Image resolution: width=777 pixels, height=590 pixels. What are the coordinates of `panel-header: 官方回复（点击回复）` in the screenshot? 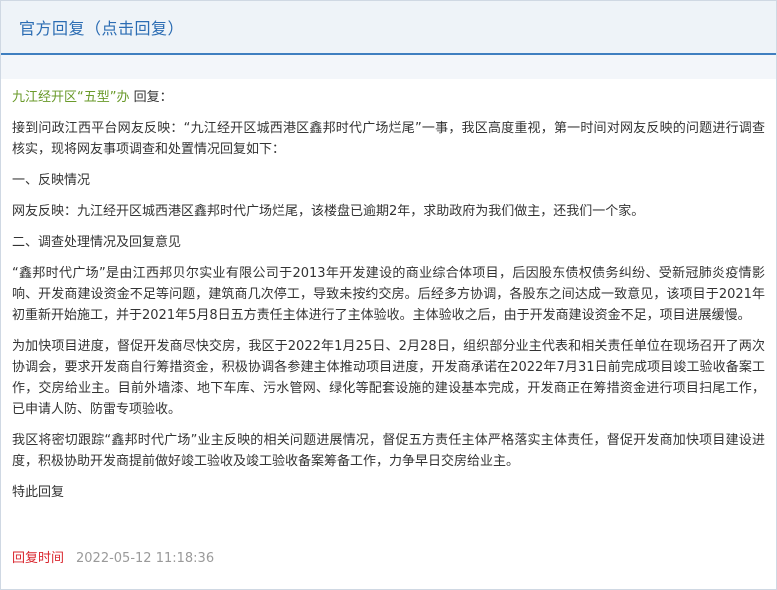 It's located at (388, 28).